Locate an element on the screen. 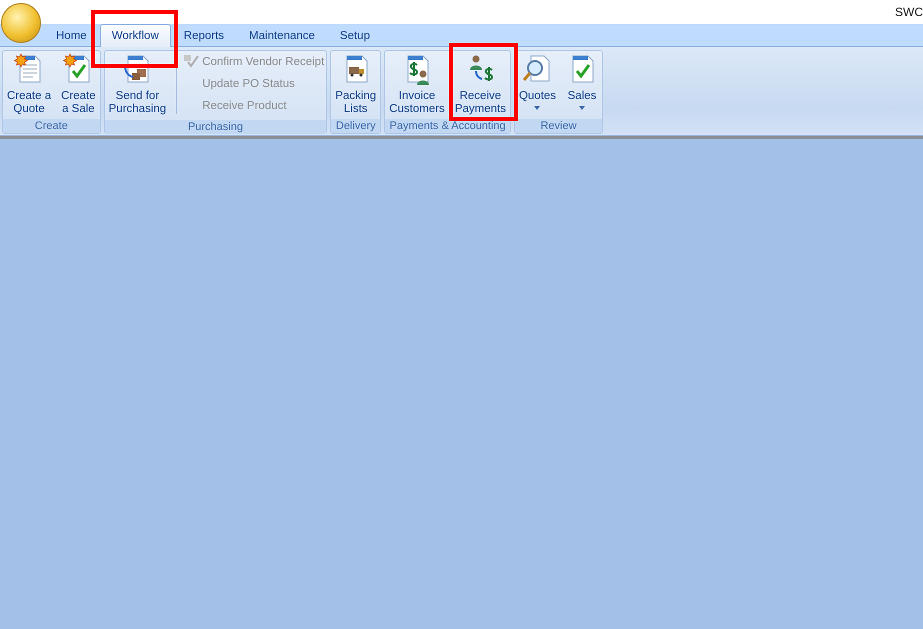  ribbon-button: Invoice Customers is located at coordinates (417, 86).